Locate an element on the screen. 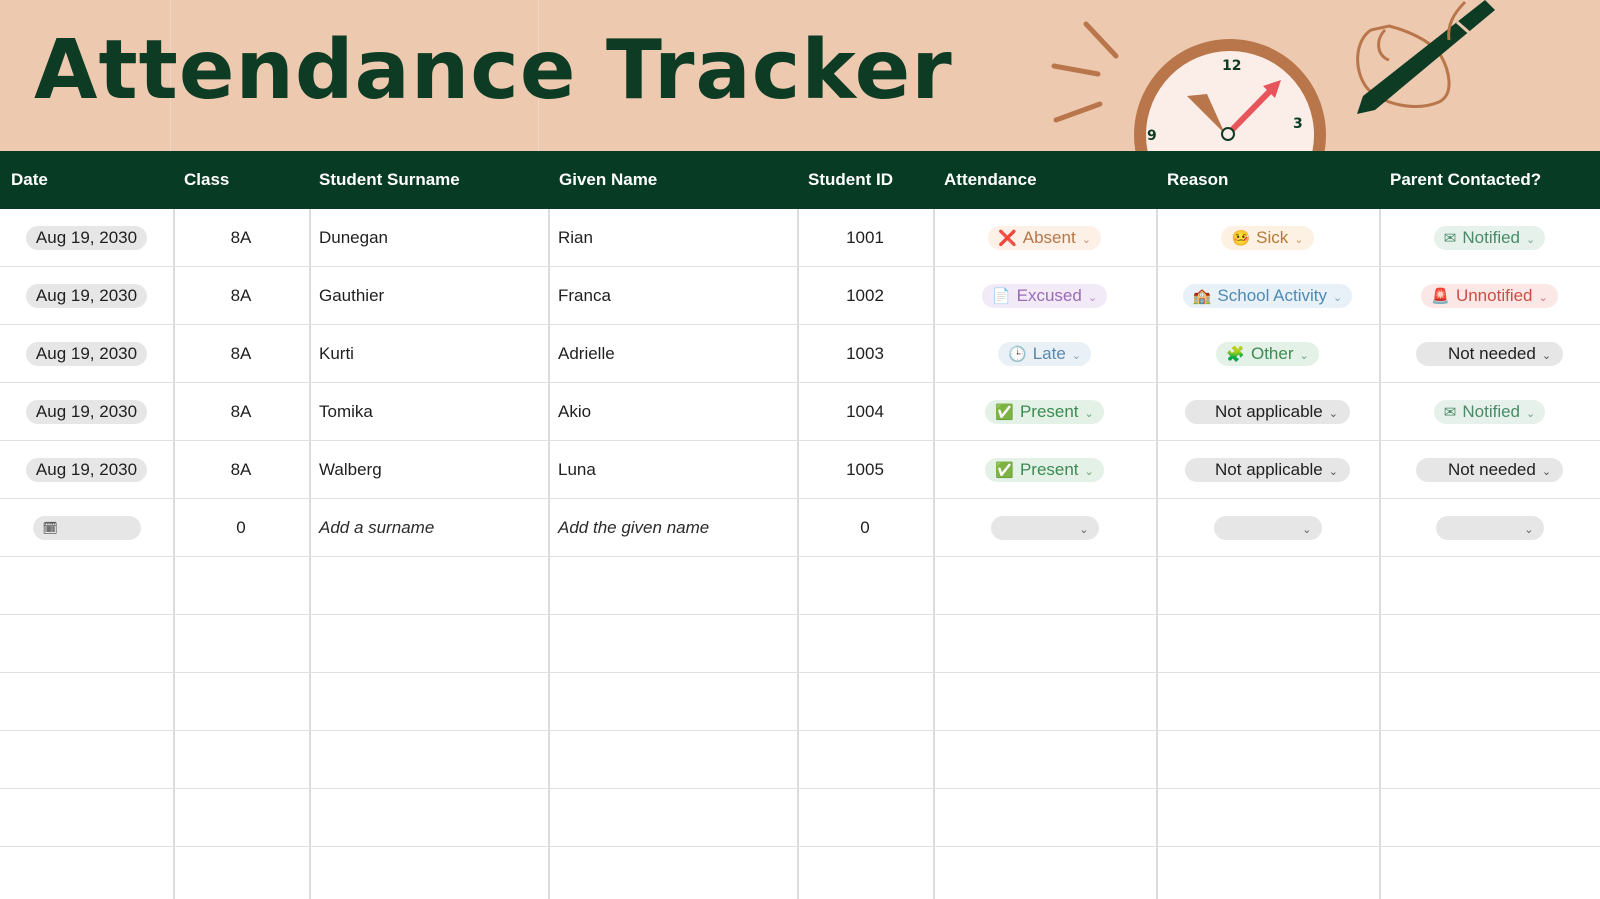 Image resolution: width=1600 pixels, height=899 pixels. clock-number-9: 9 is located at coordinates (1152, 136).